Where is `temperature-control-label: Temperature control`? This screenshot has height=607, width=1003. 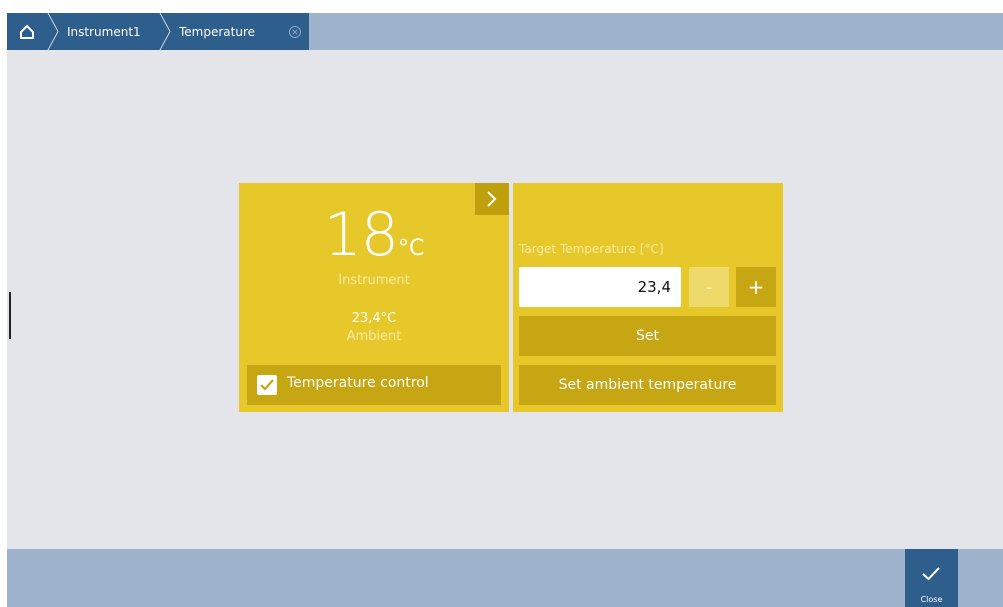 temperature-control-label: Temperature control is located at coordinates (358, 383).